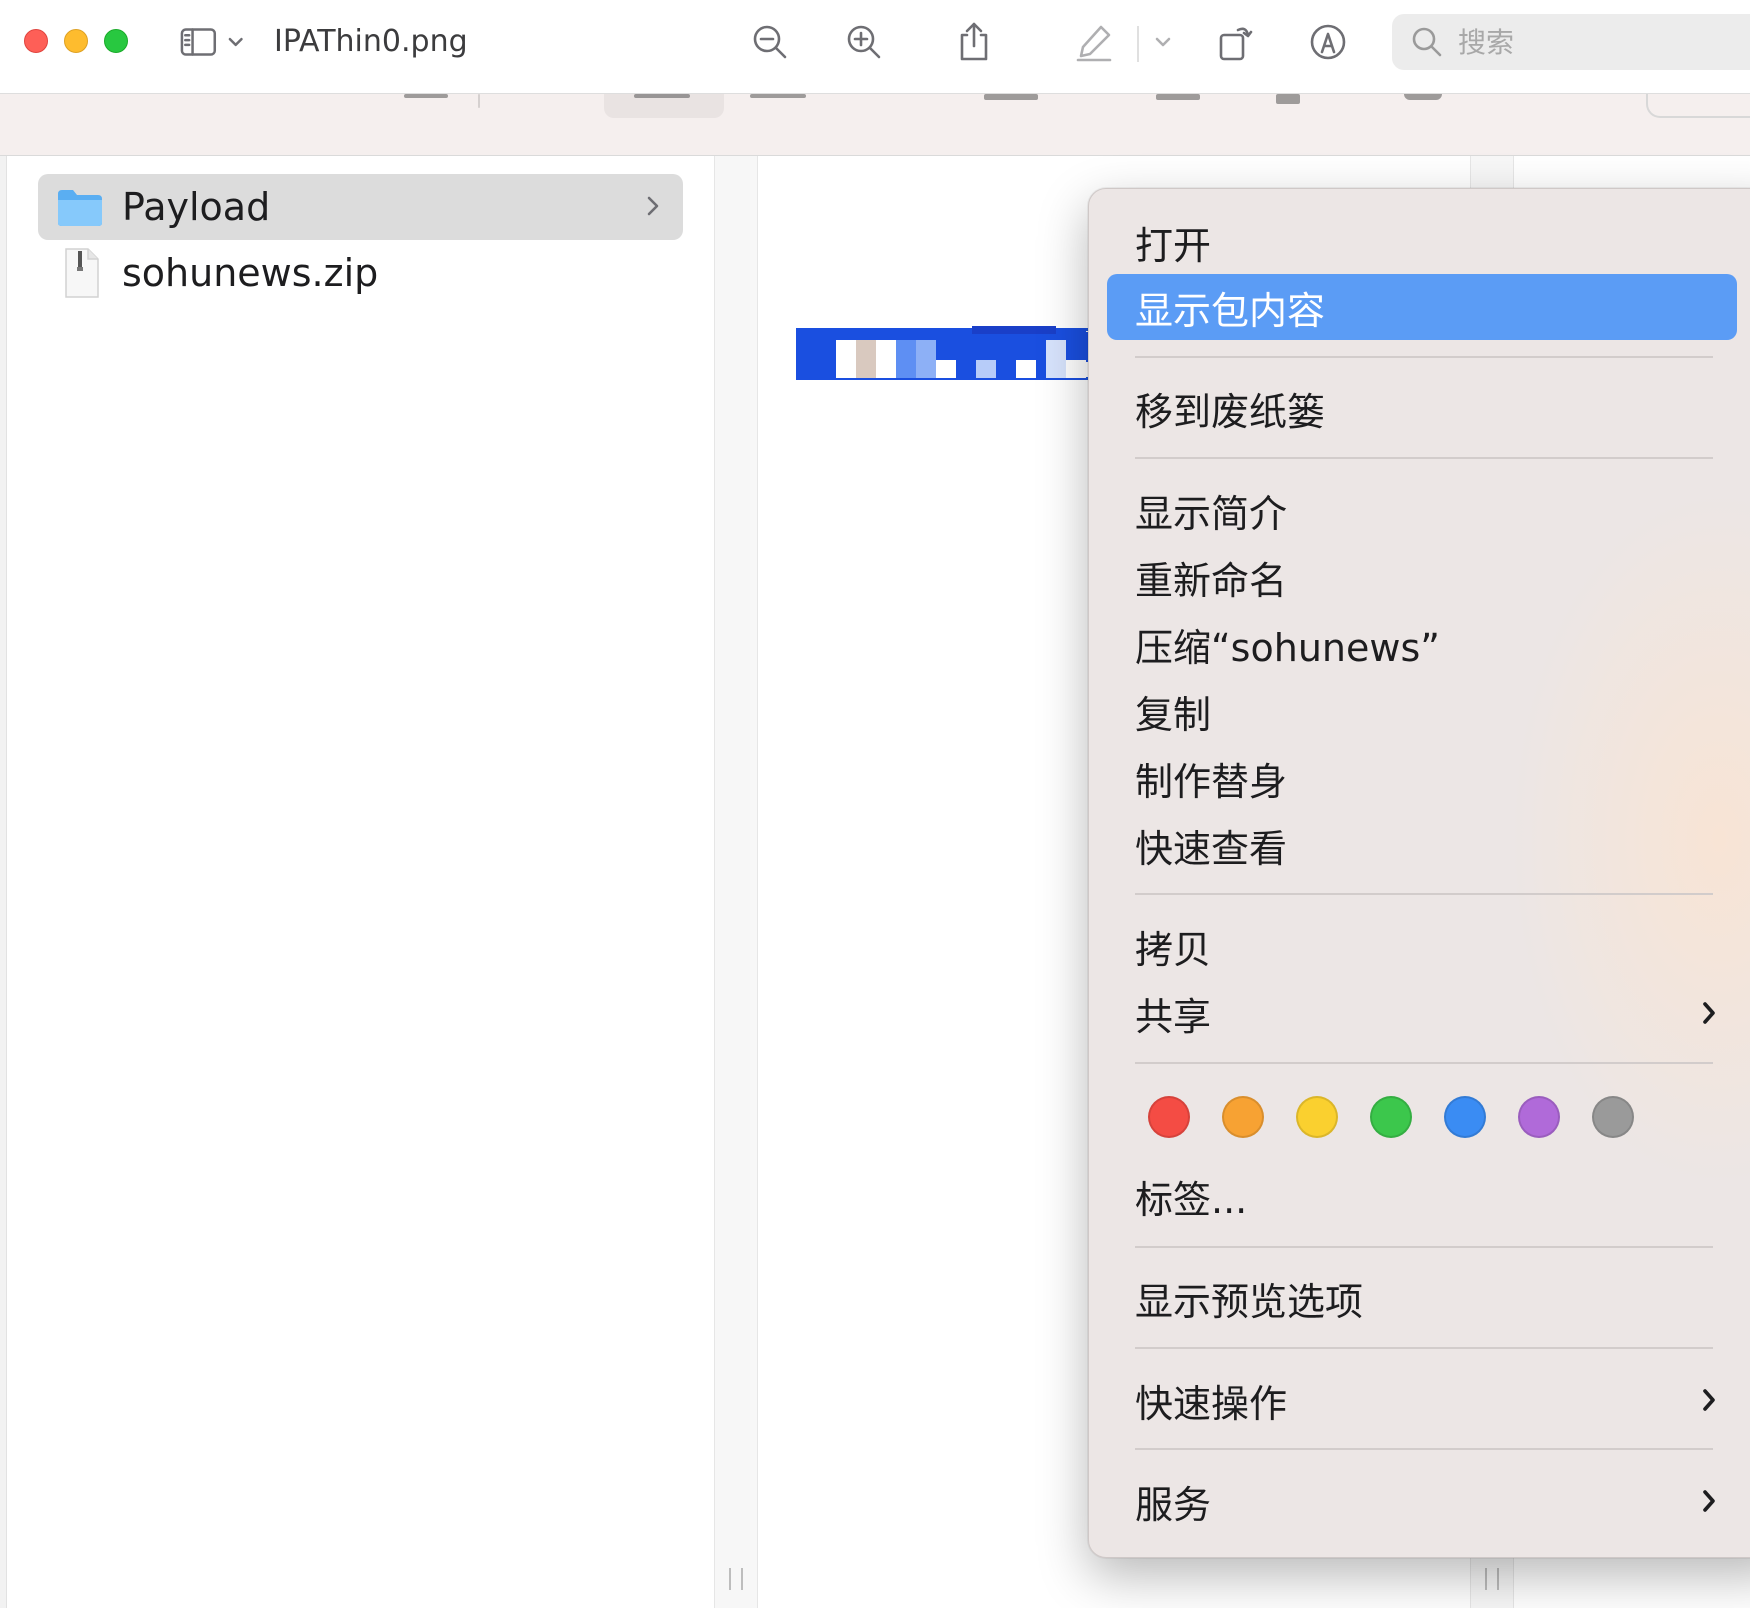 The image size is (1750, 1608). I want to click on search-input, so click(1603, 42).